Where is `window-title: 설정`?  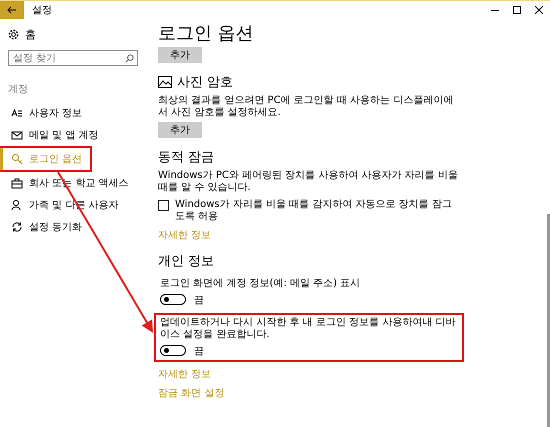
window-title: 설정 is located at coordinates (42, 10).